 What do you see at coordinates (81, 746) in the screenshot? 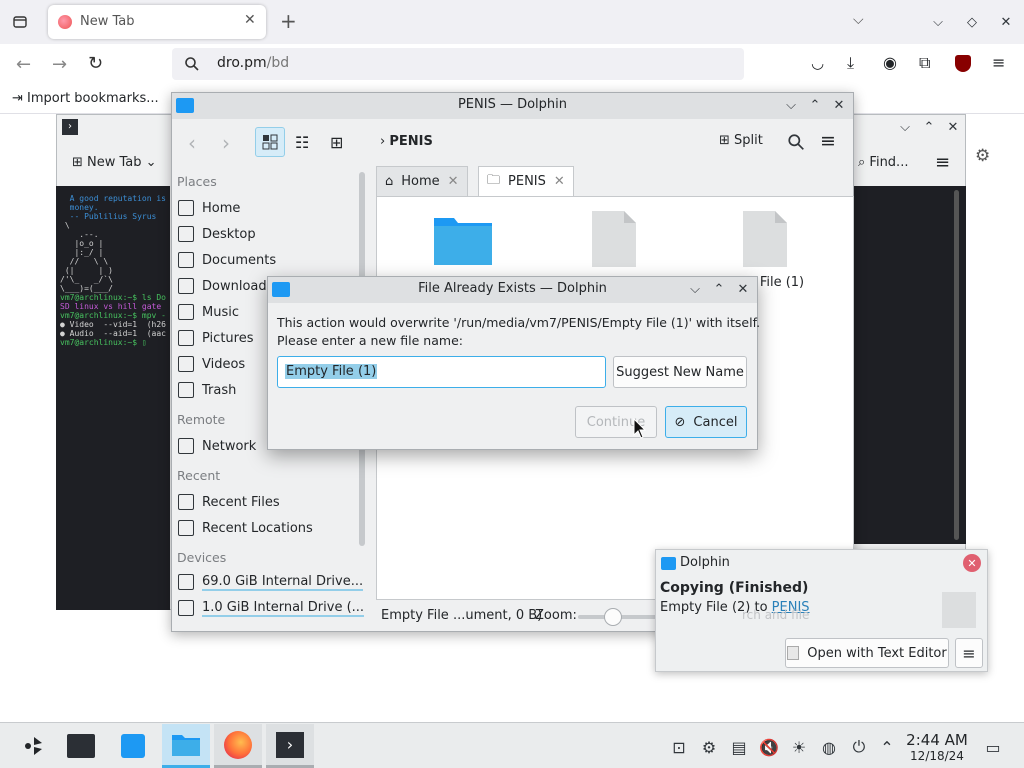
I see `settings-task-icon` at bounding box center [81, 746].